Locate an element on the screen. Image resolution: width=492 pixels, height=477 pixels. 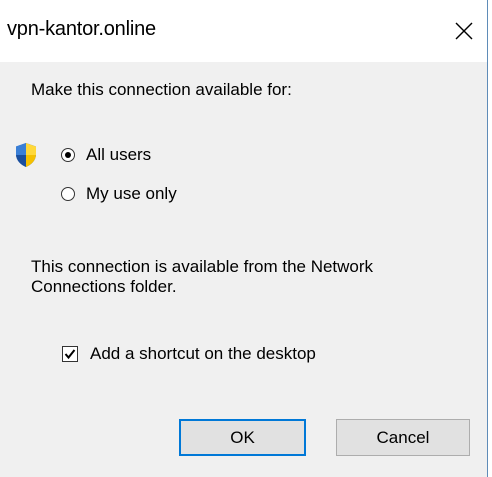
radio-all-users: All users is located at coordinates (106, 155).